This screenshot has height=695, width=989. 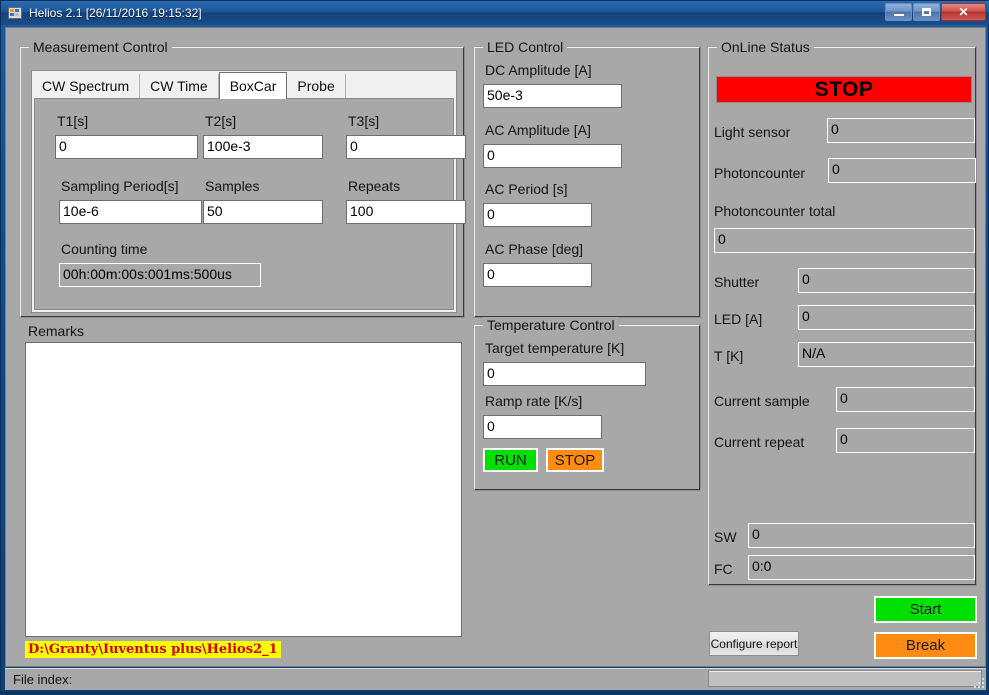 What do you see at coordinates (130, 212) in the screenshot?
I see `sampling-period-input: 10e-6` at bounding box center [130, 212].